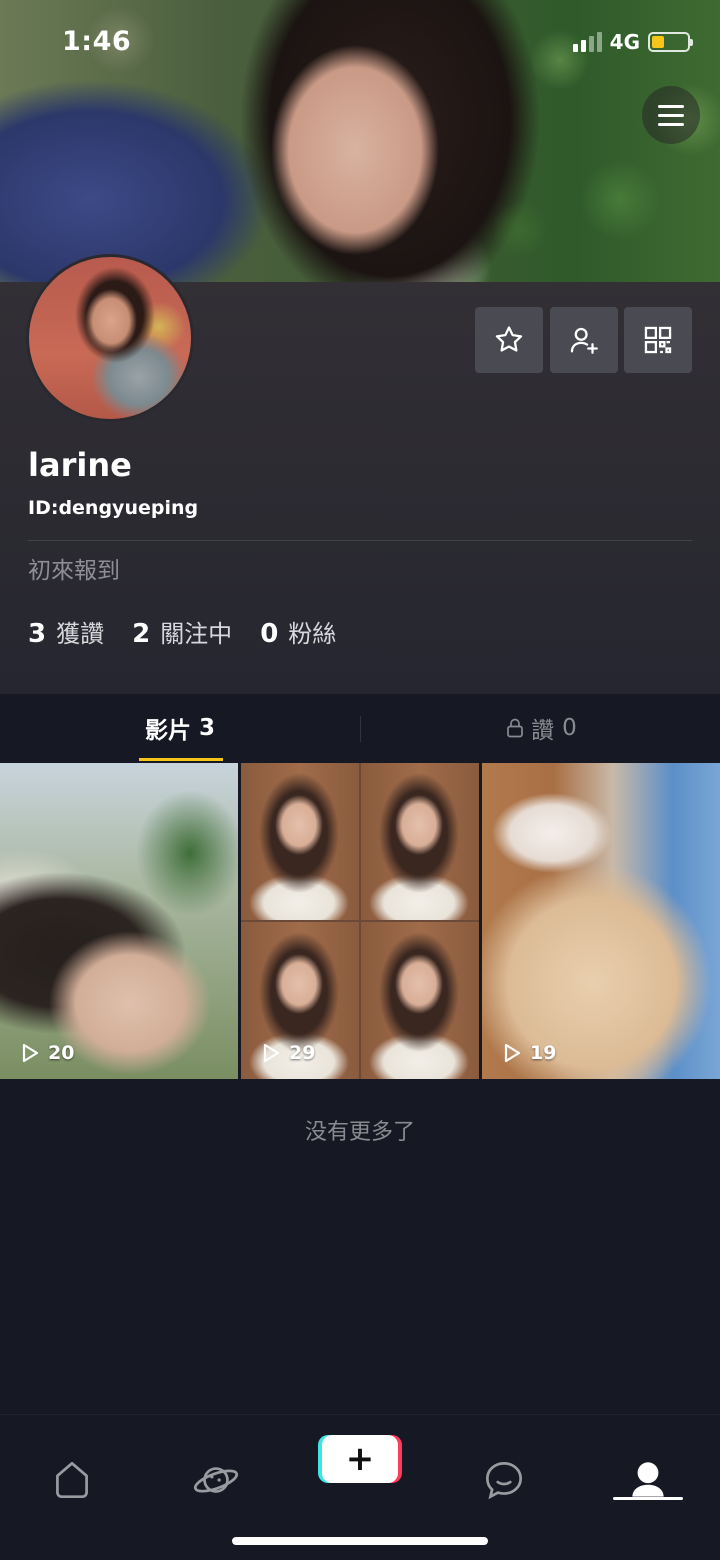 This screenshot has width=720, height=1560. I want to click on star-icon, so click(509, 339).